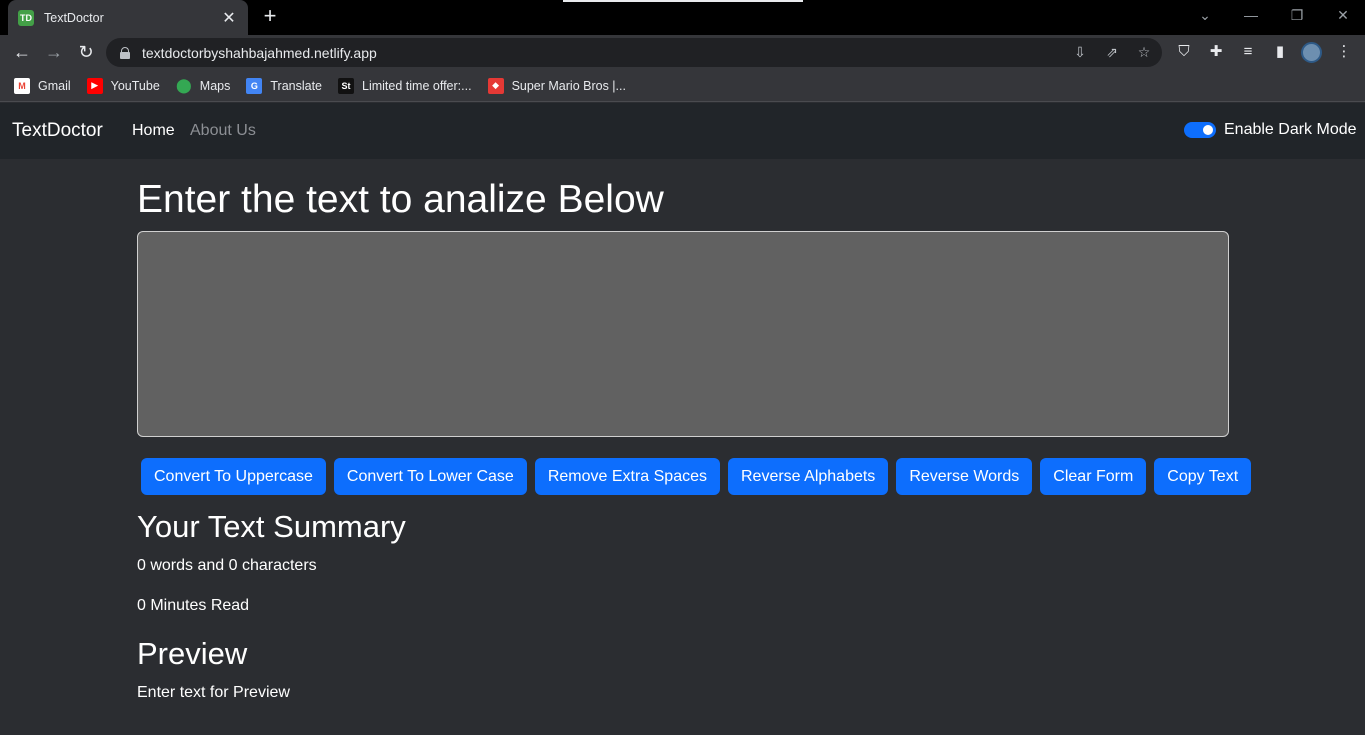 Image resolution: width=1365 pixels, height=735 pixels. What do you see at coordinates (1290, 130) in the screenshot?
I see `dark-mode-label: Enable Dark Mode` at bounding box center [1290, 130].